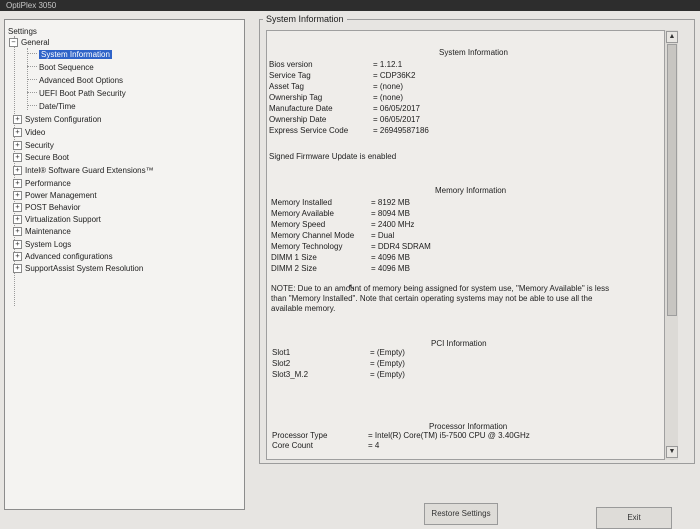  Describe the element at coordinates (48, 244) in the screenshot. I see `tree-section-label: System Logs` at that location.